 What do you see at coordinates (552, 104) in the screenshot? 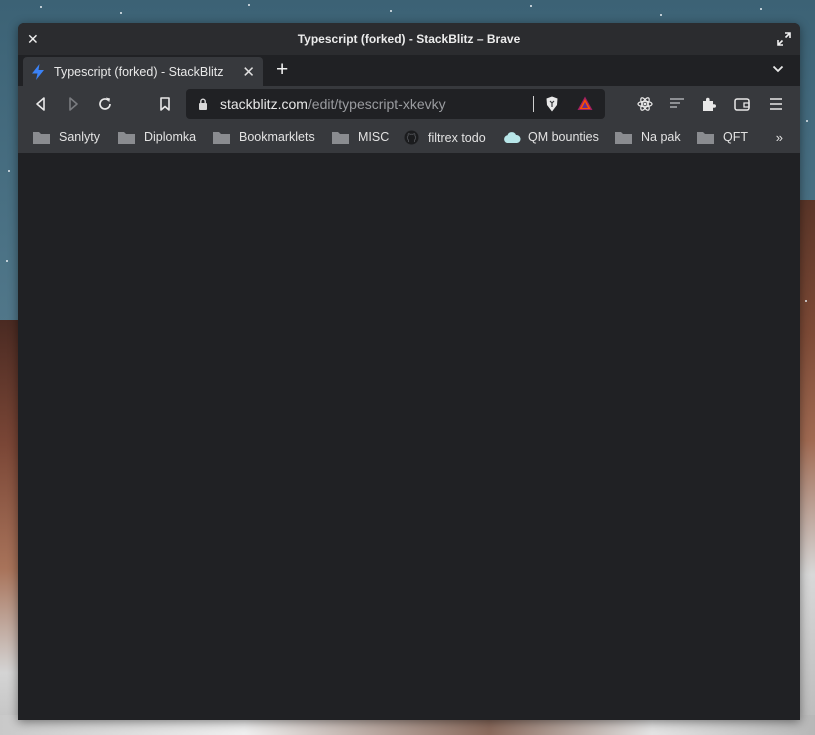
I see `brave-shields-icon` at bounding box center [552, 104].